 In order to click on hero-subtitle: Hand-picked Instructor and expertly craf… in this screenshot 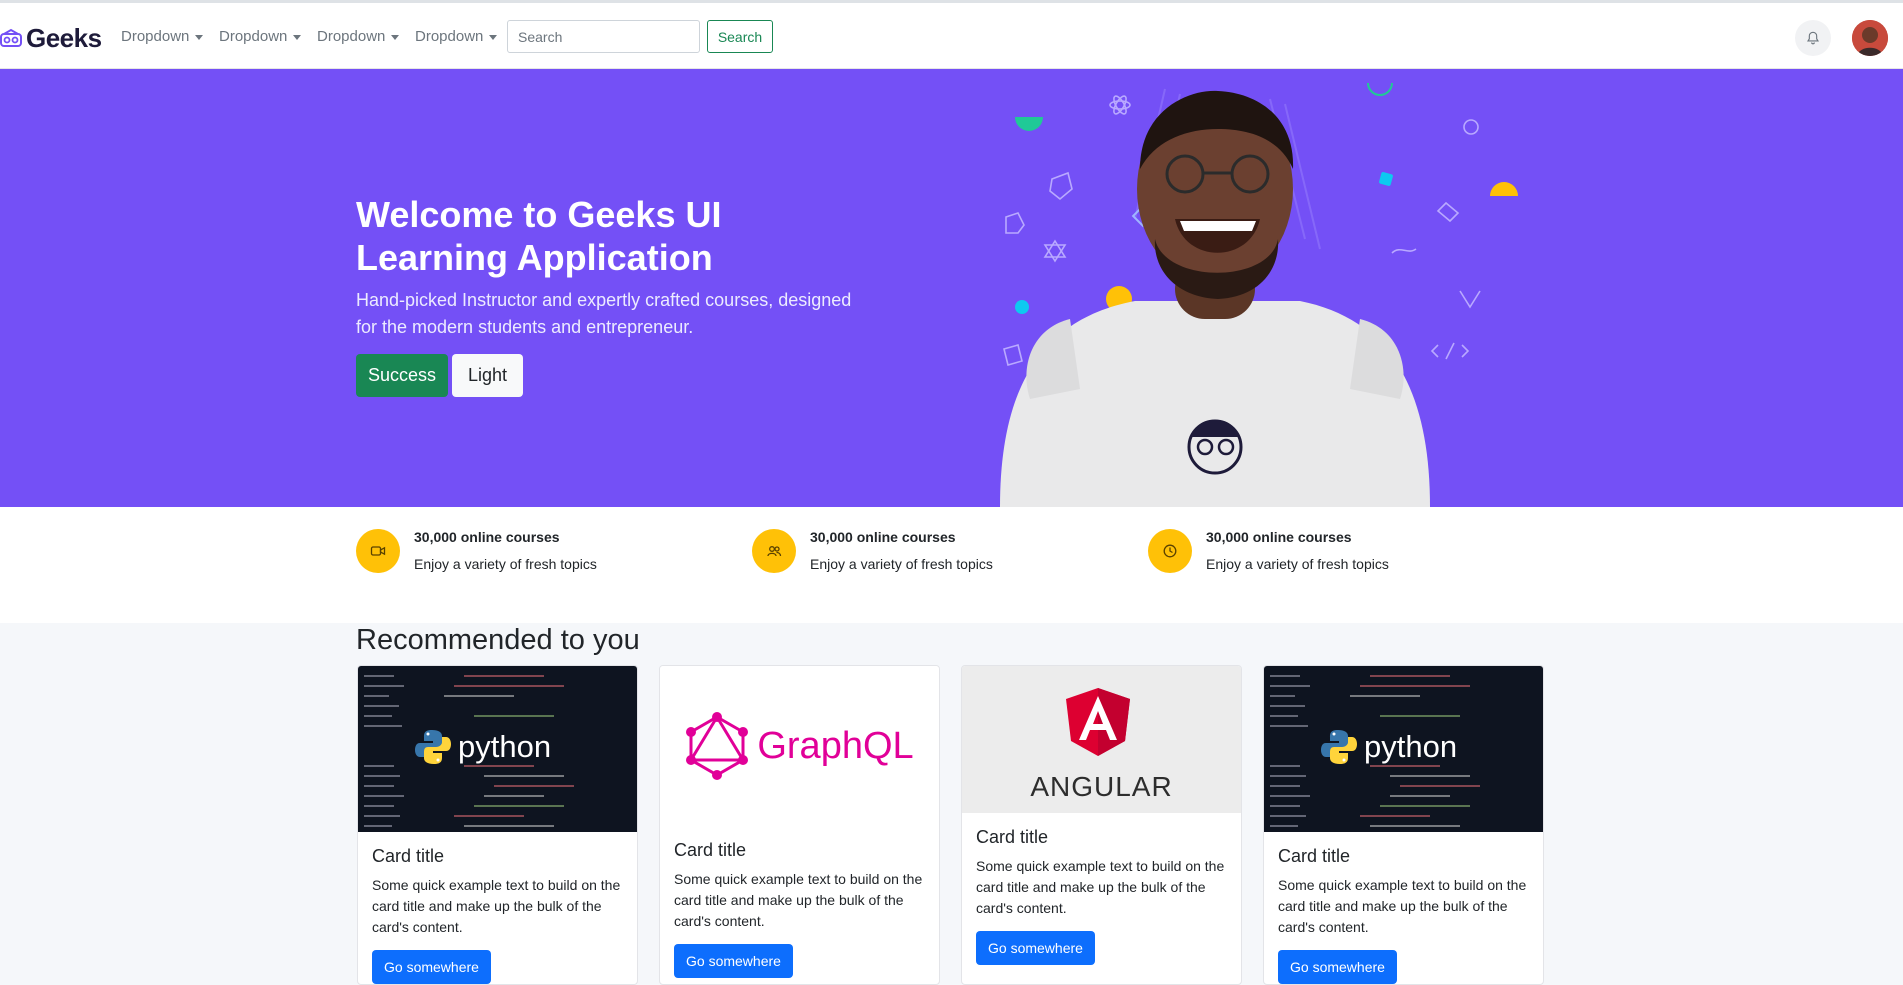, I will do `click(604, 313)`.